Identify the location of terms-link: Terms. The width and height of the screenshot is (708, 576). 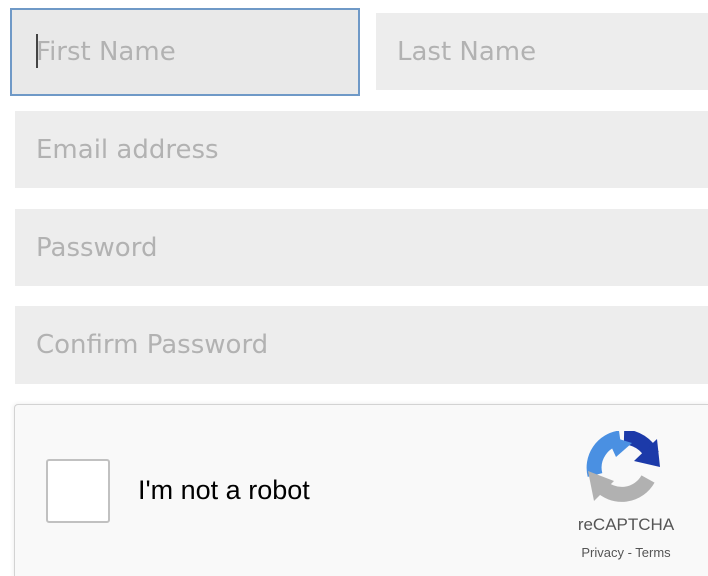
(652, 552).